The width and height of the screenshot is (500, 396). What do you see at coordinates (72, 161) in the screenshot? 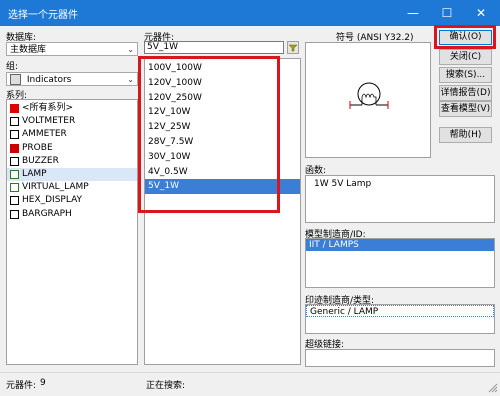
I see `series-item: BUZZER` at bounding box center [72, 161].